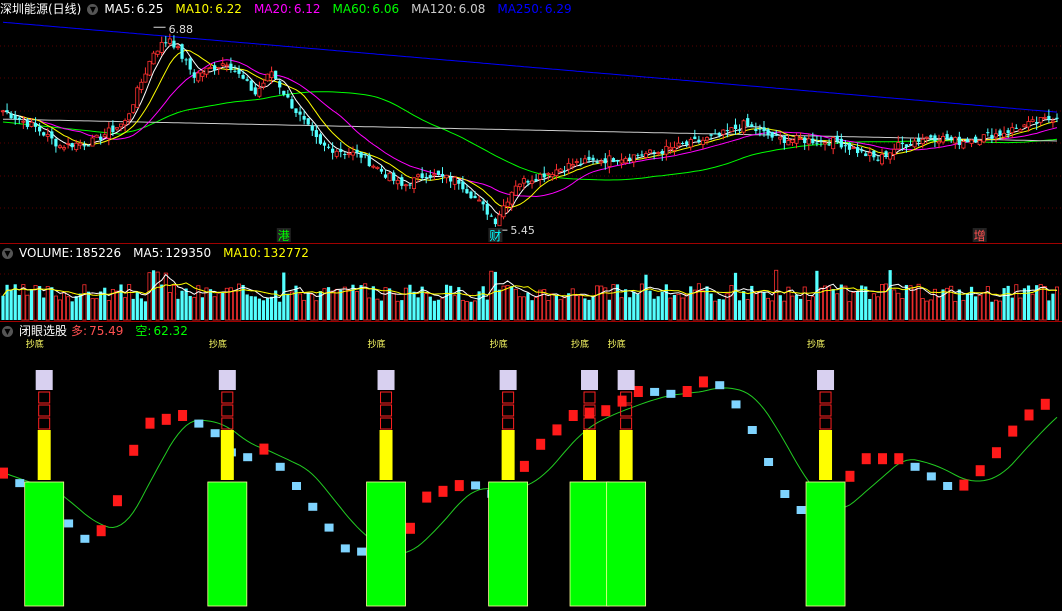  What do you see at coordinates (73, 253) in the screenshot?
I see `indicator-item: VOLUME: 185226` at bounding box center [73, 253].